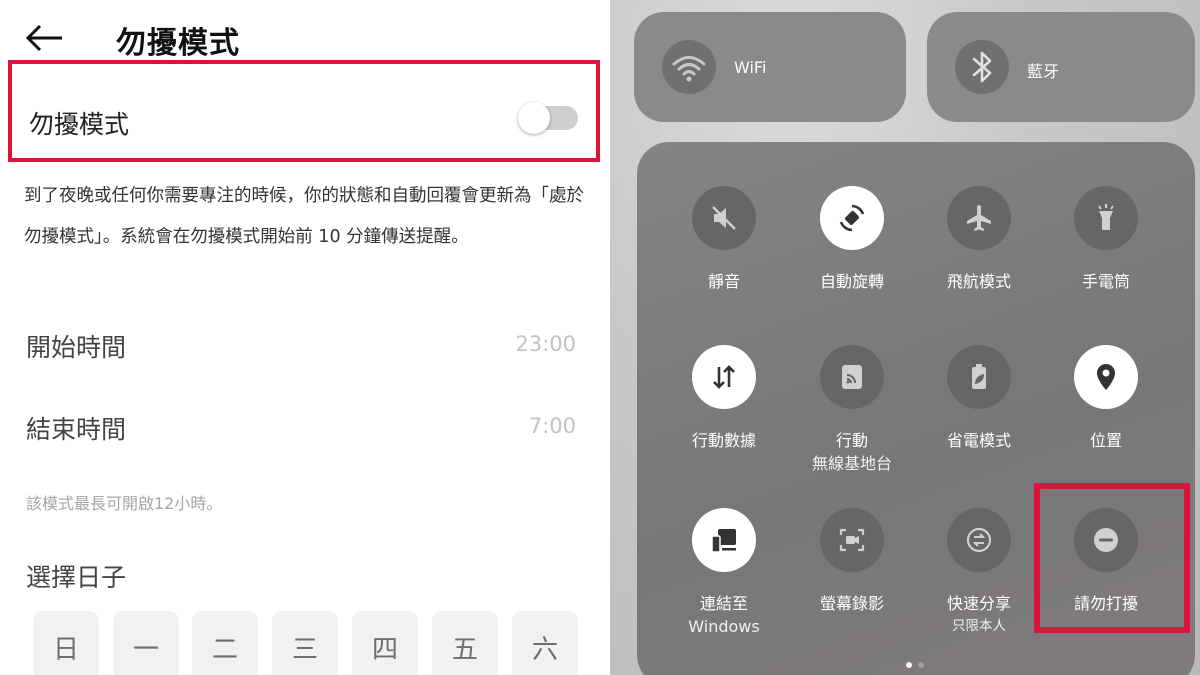 Image resolution: width=1200 pixels, height=675 pixels. Describe the element at coordinates (724, 218) in the screenshot. I see `mute-icon` at that location.